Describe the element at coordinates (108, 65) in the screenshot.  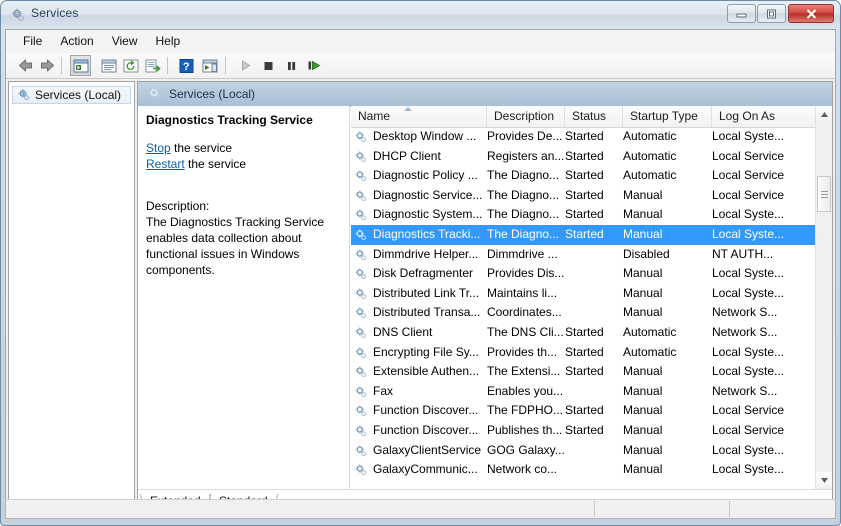
I see `properties-icon` at that location.